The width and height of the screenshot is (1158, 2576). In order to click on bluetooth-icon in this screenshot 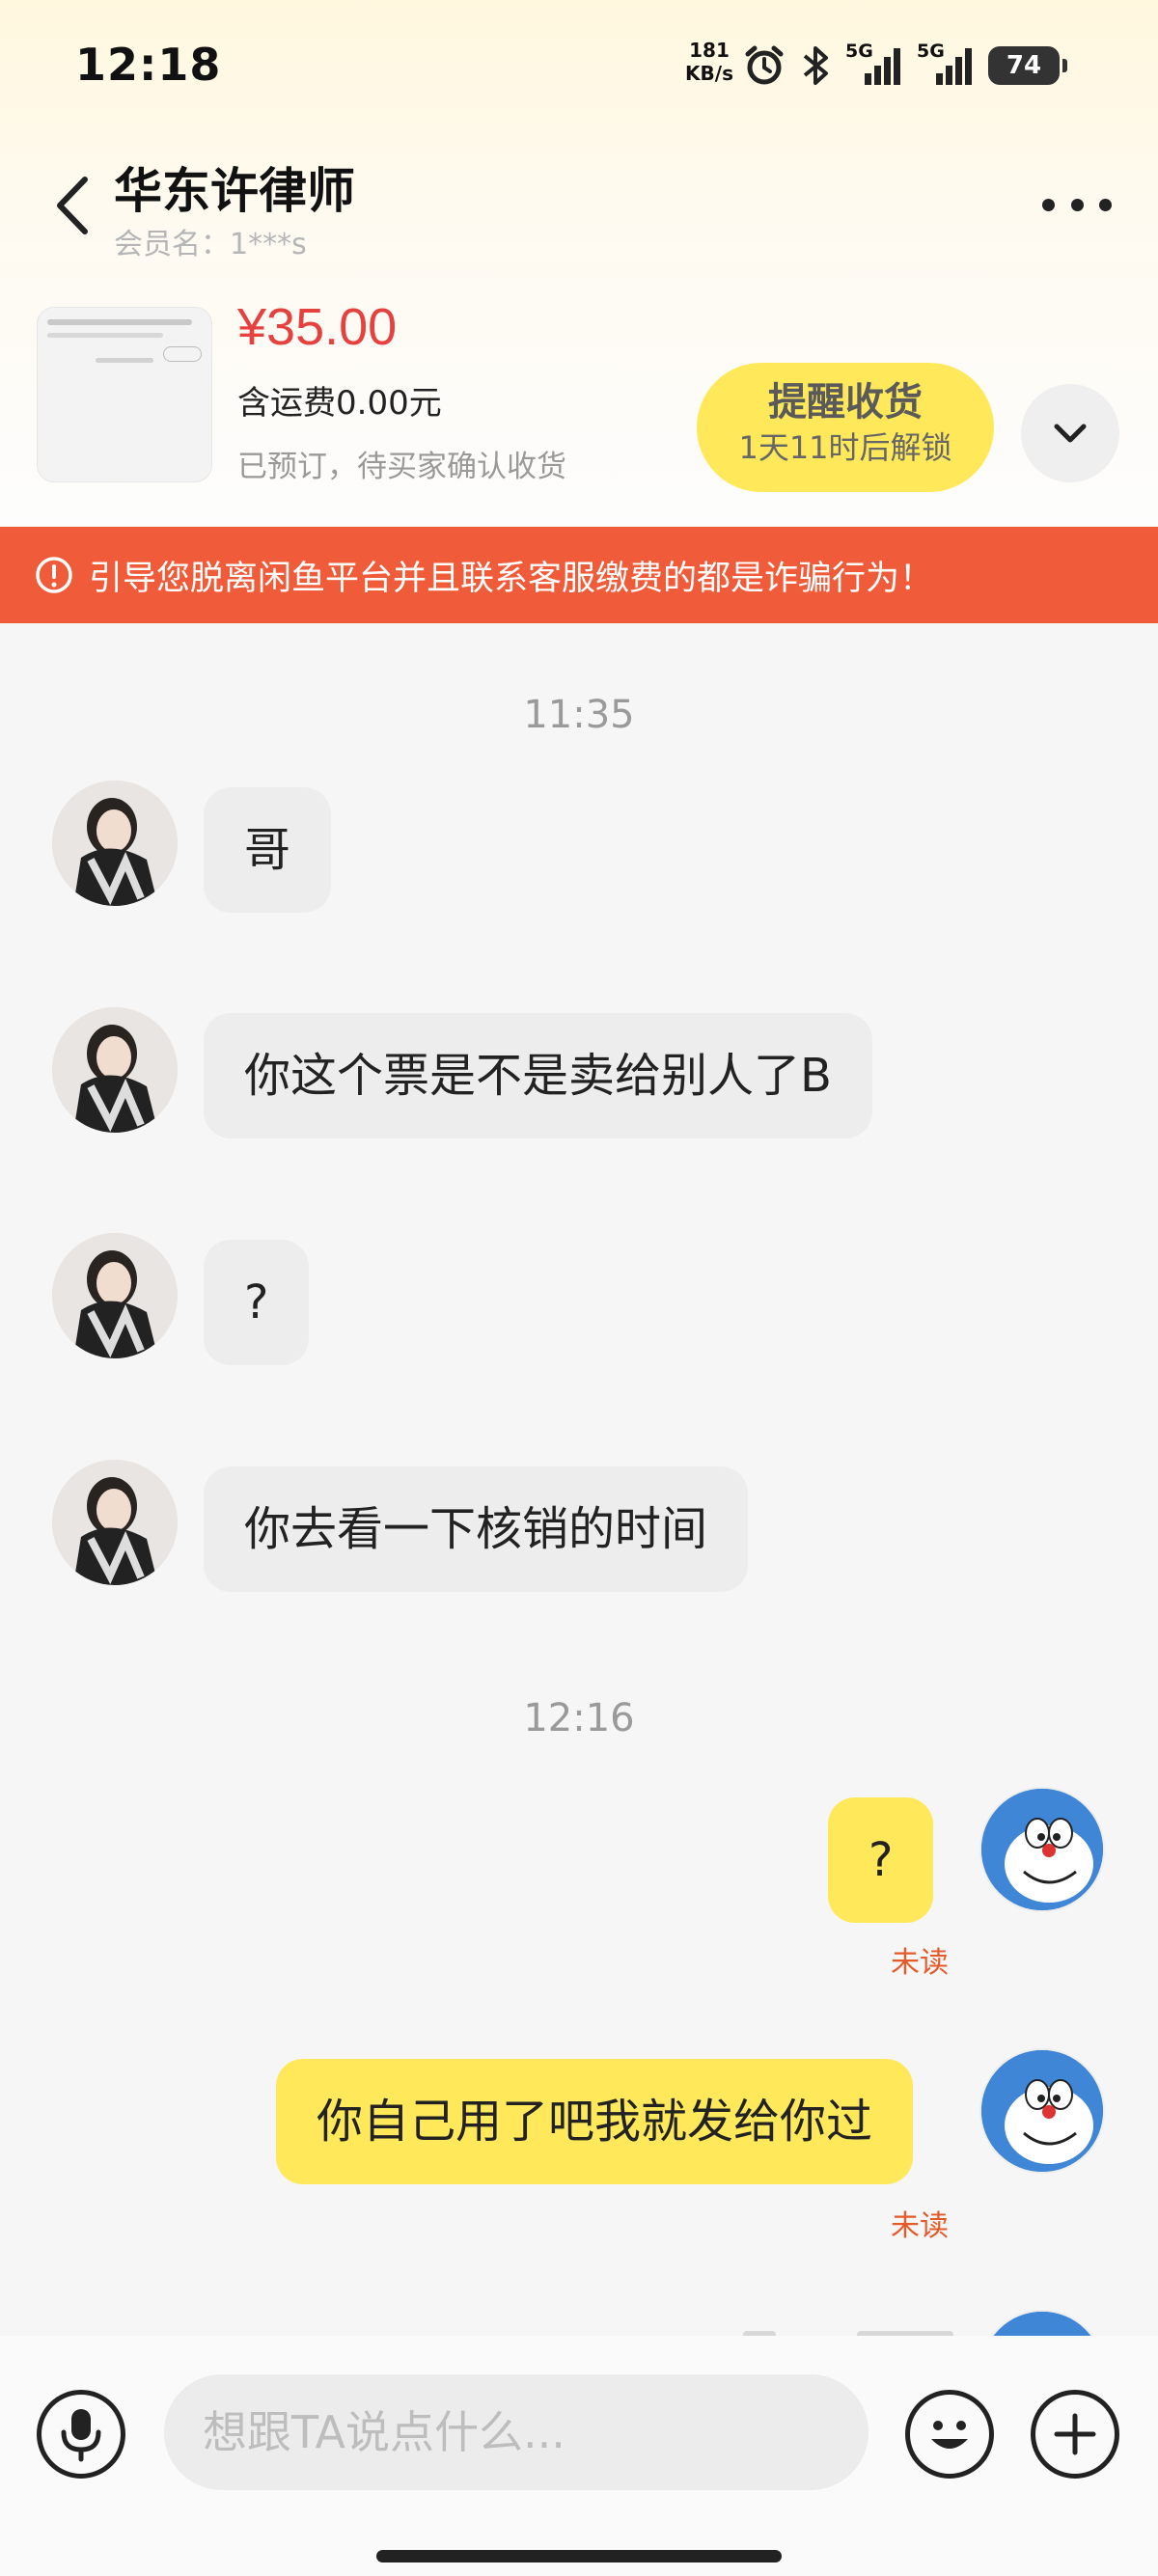, I will do `click(815, 65)`.